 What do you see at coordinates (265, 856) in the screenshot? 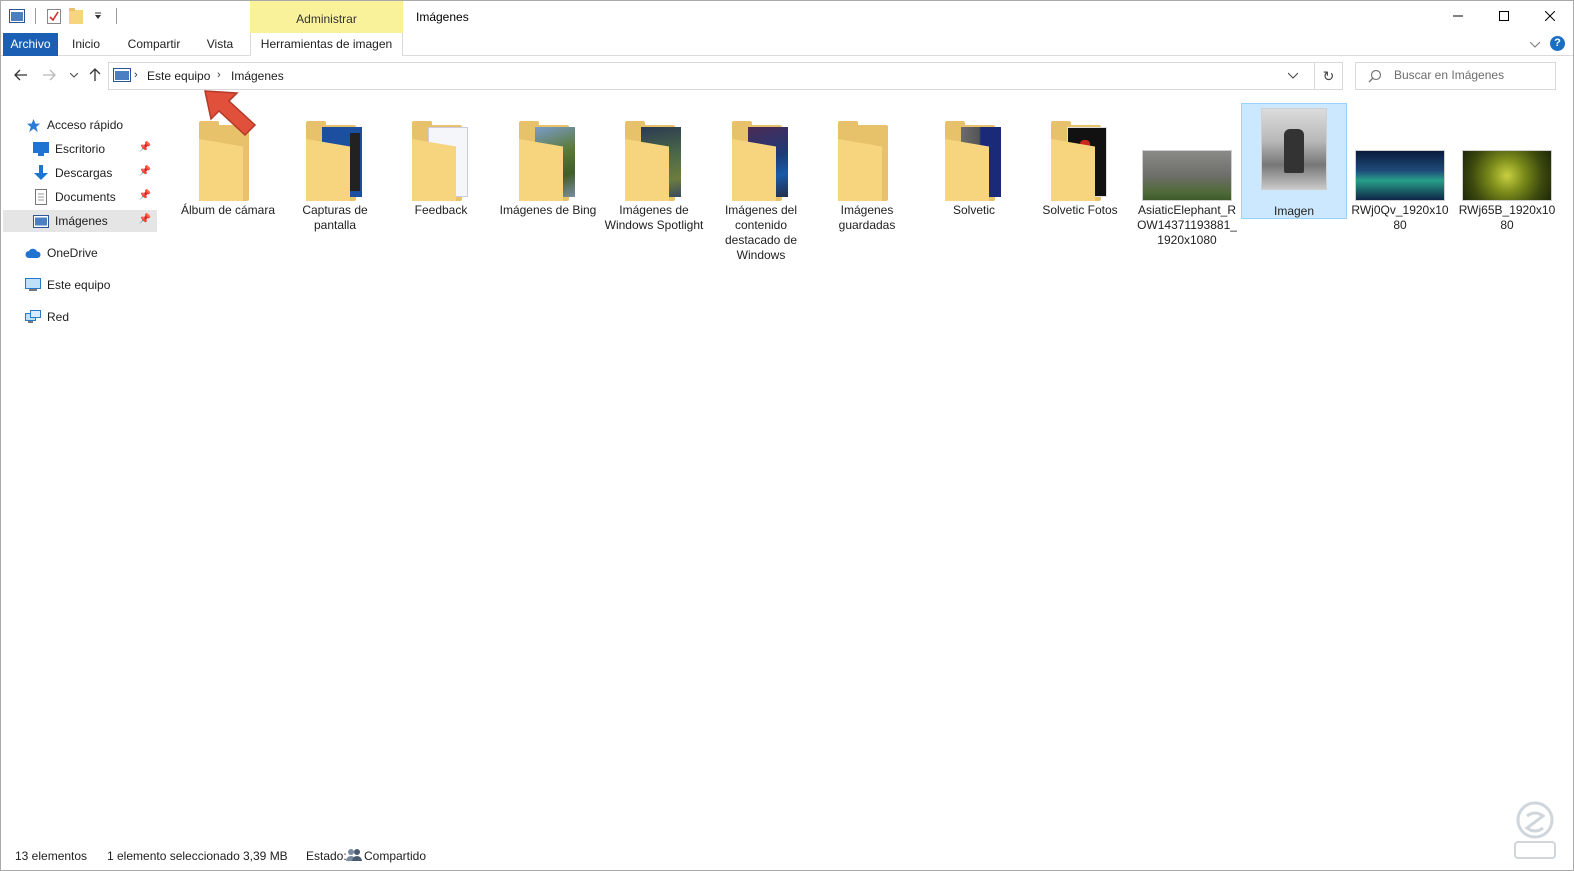
I see `selection-size: 3,39 MB` at bounding box center [265, 856].